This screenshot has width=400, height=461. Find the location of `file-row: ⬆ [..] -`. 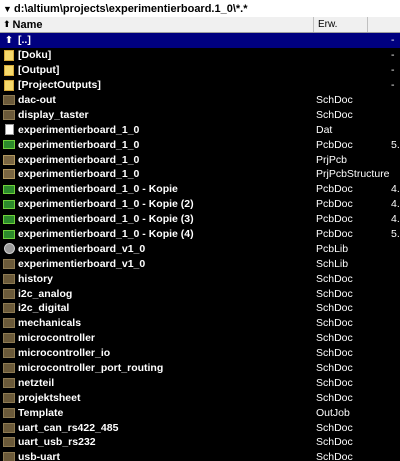

file-row: ⬆ [..] - is located at coordinates (200, 40).